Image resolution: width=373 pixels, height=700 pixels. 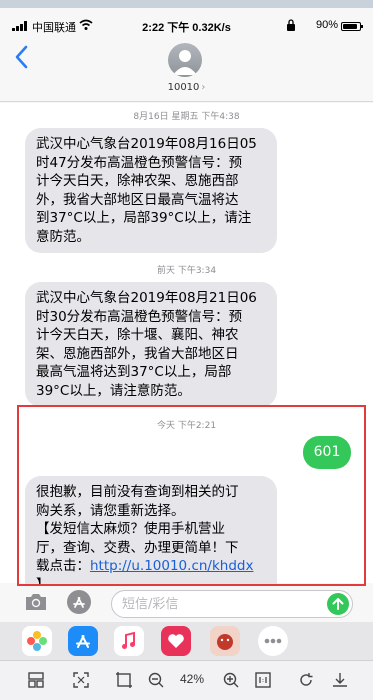 I want to click on timestamp-time: 下午4:38, so click(x=220, y=117).